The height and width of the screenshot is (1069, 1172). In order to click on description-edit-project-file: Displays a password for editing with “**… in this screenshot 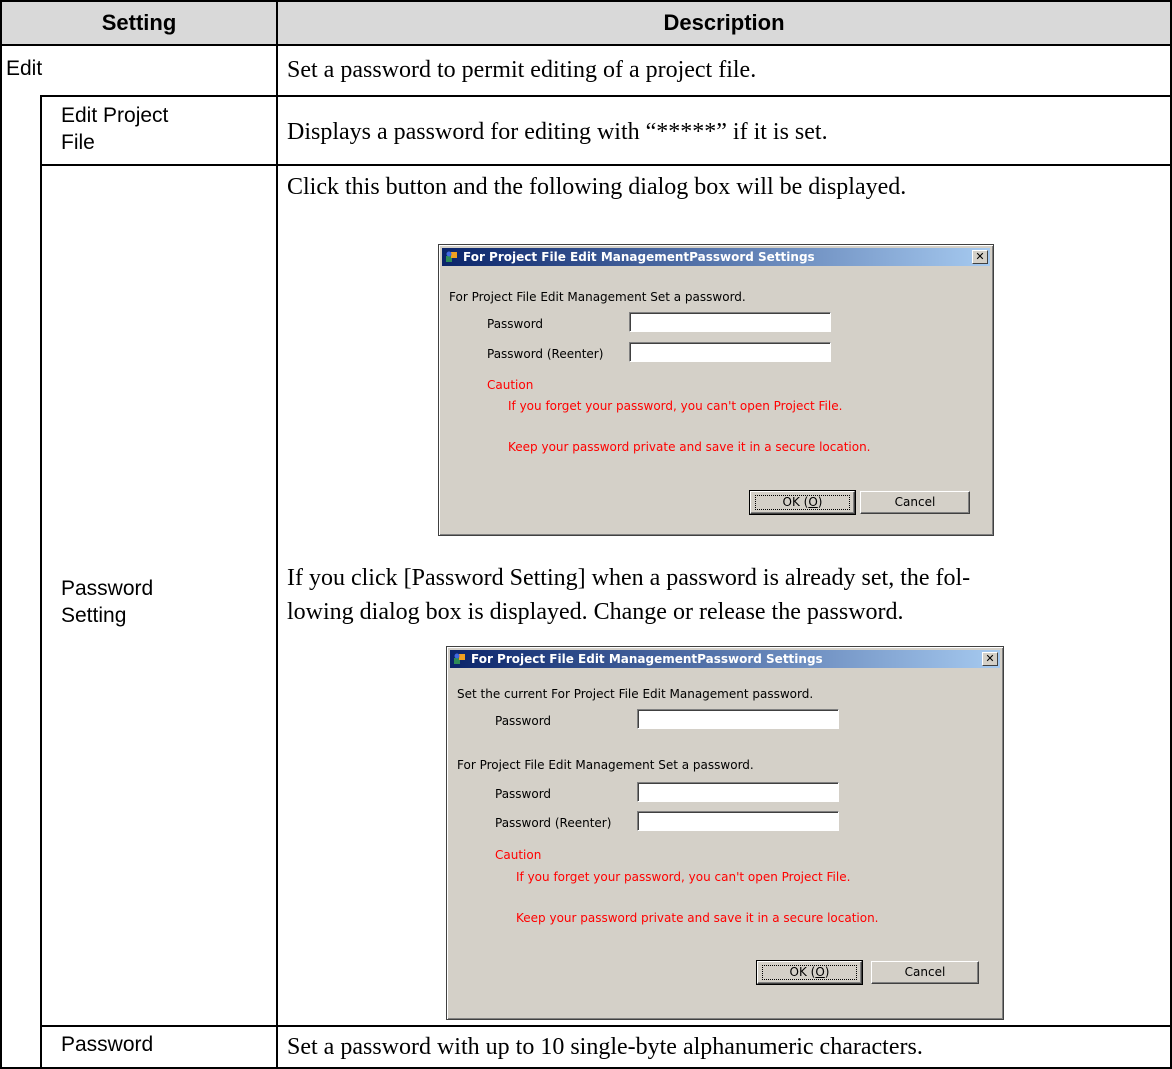, I will do `click(557, 132)`.